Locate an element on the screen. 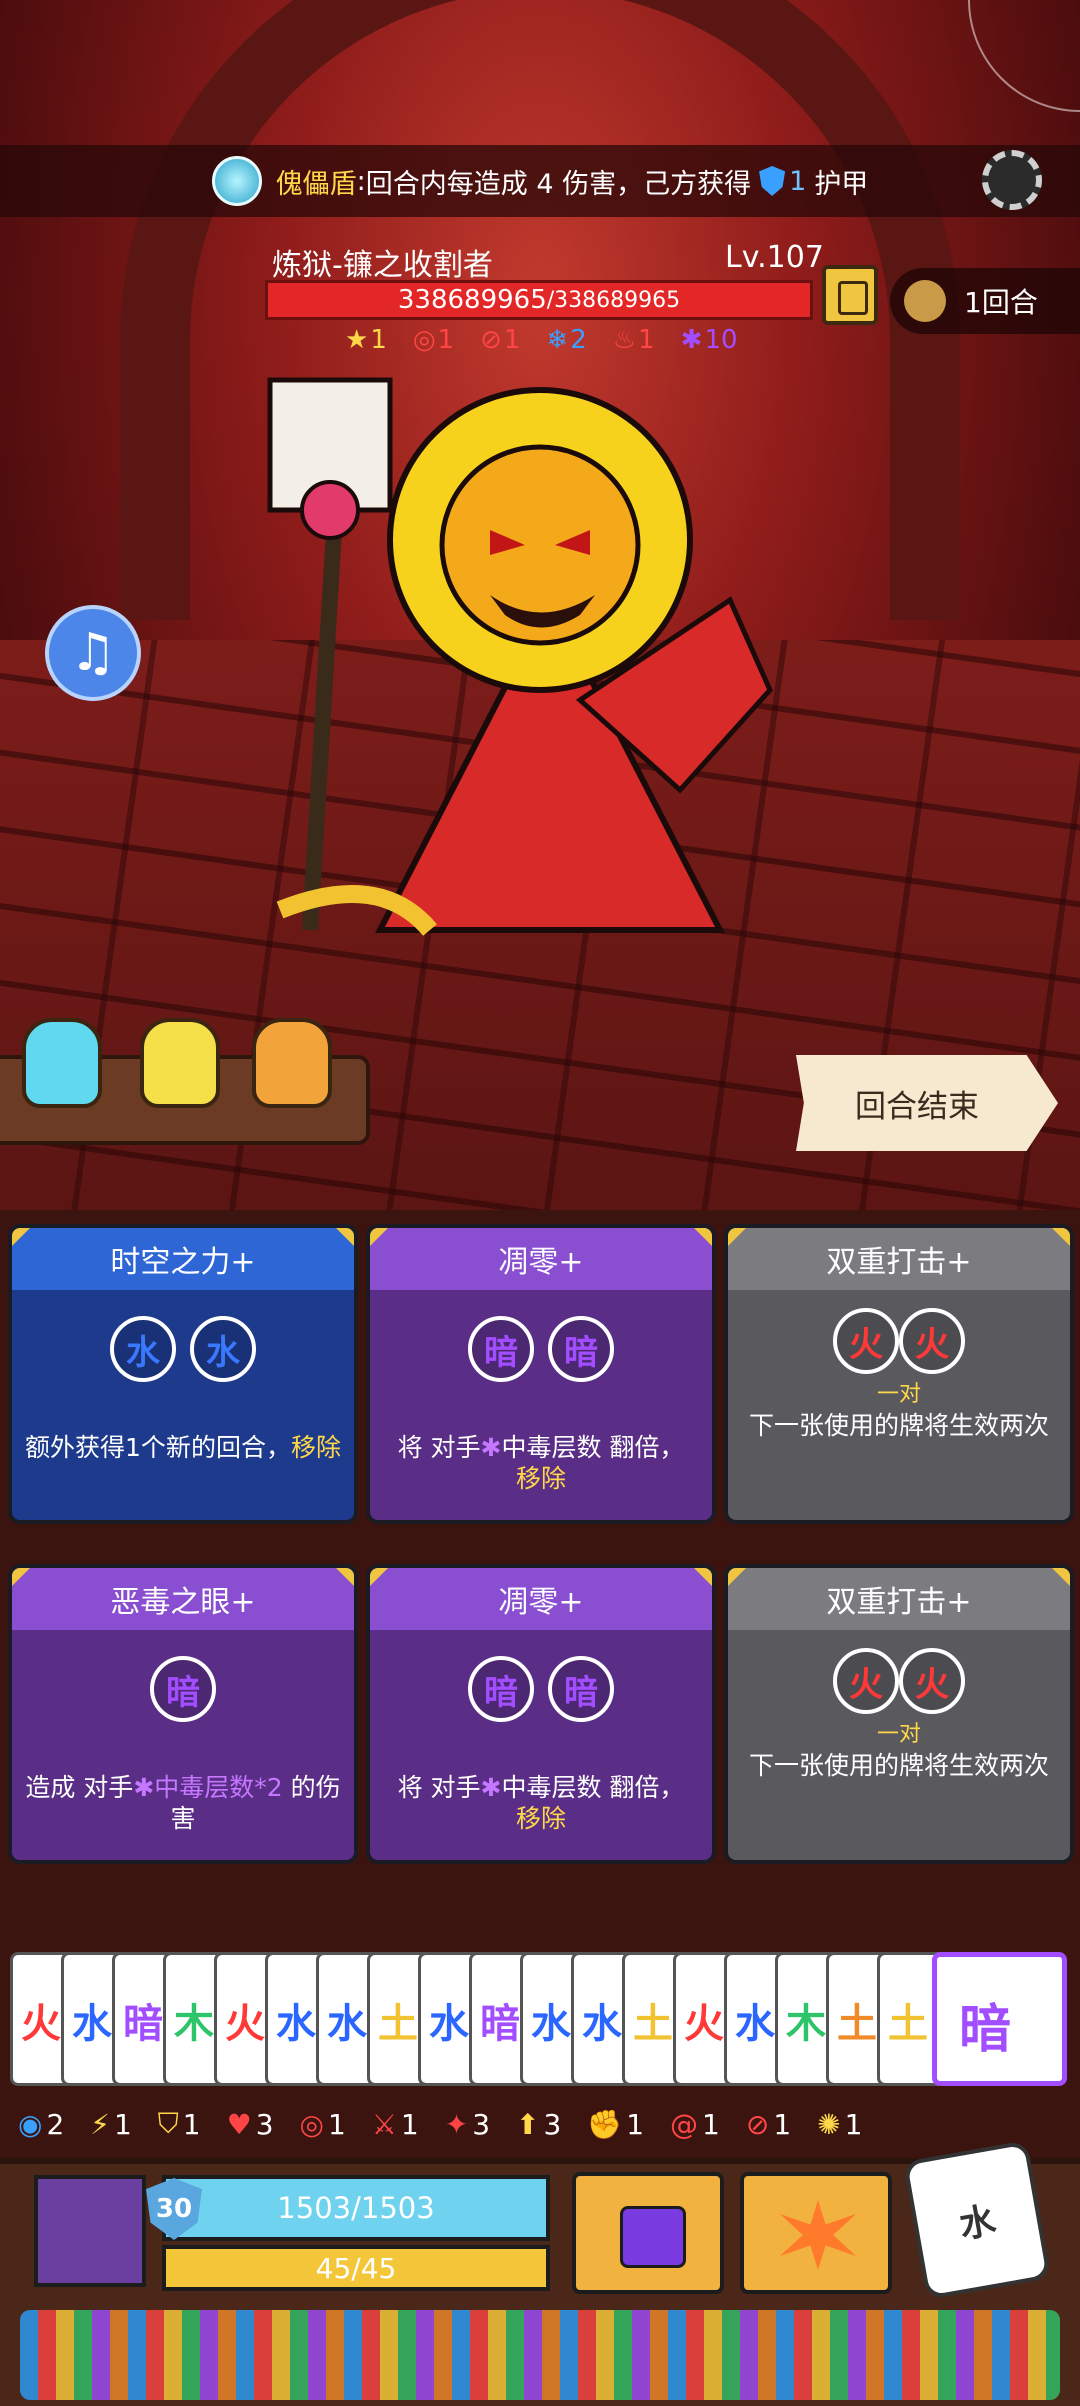  slash-icon: ⊘ is located at coordinates (757, 2124).